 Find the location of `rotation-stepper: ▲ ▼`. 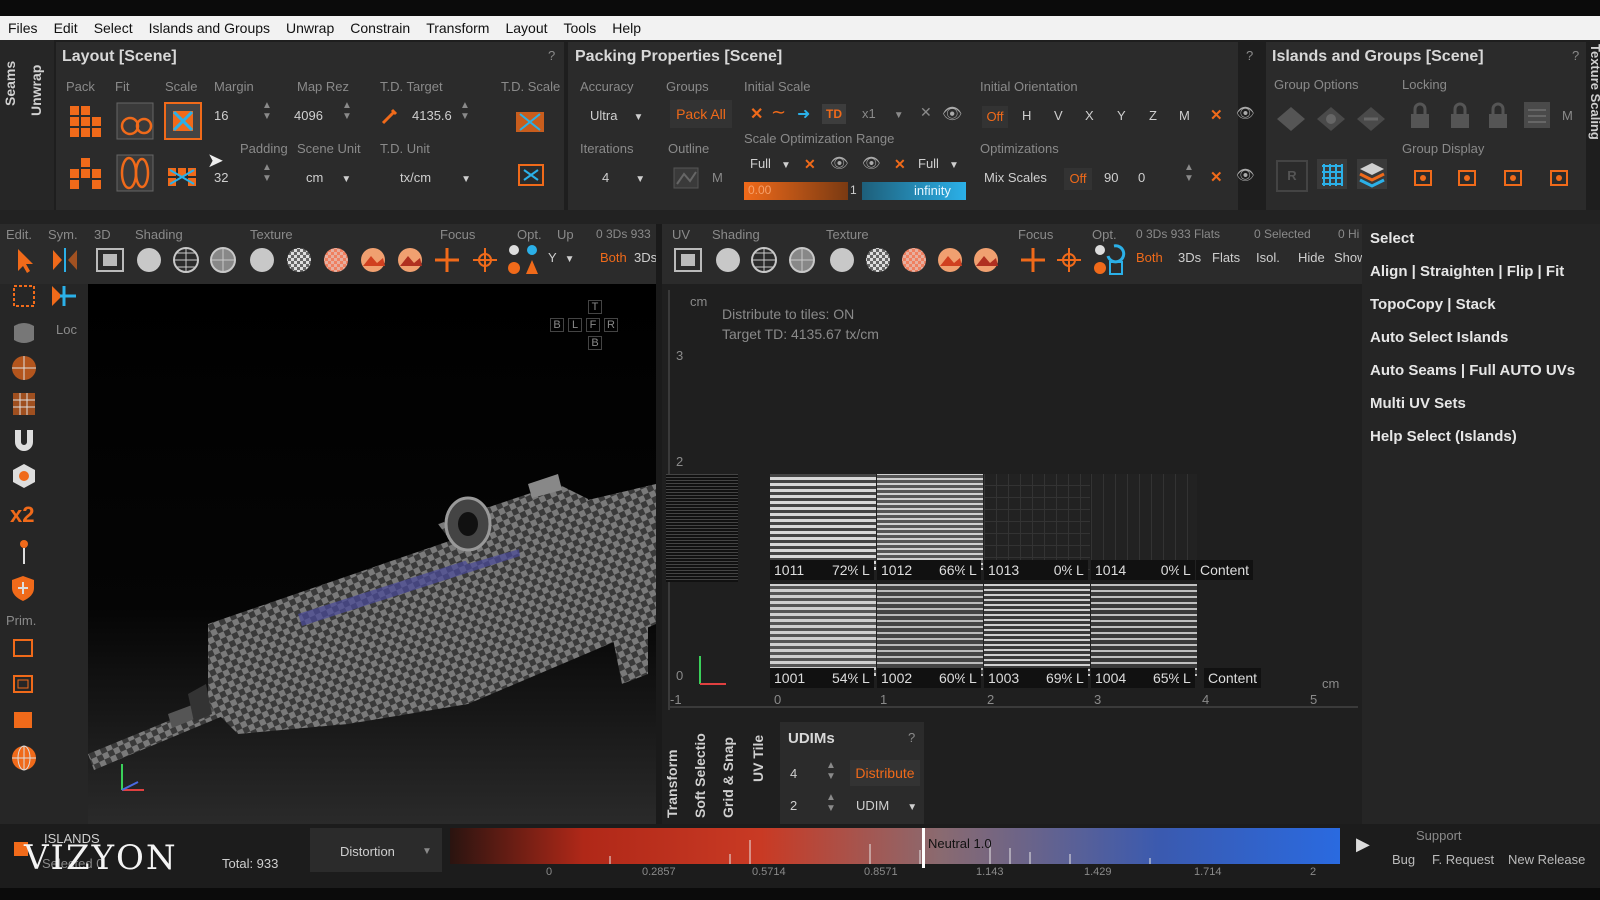

rotation-stepper: ▲ ▼ is located at coordinates (1189, 173).